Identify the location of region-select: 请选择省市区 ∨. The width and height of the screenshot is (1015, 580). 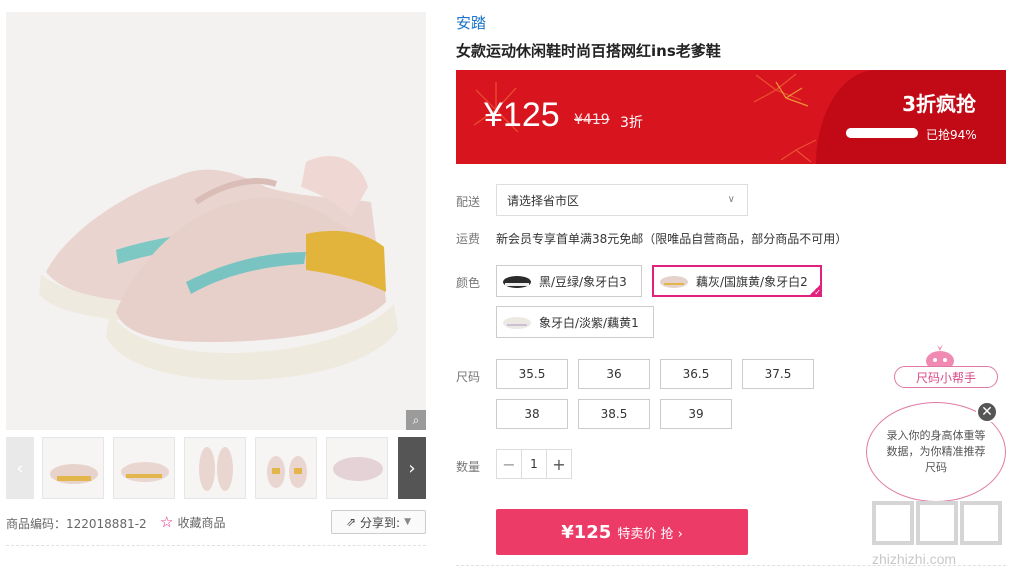
(622, 200).